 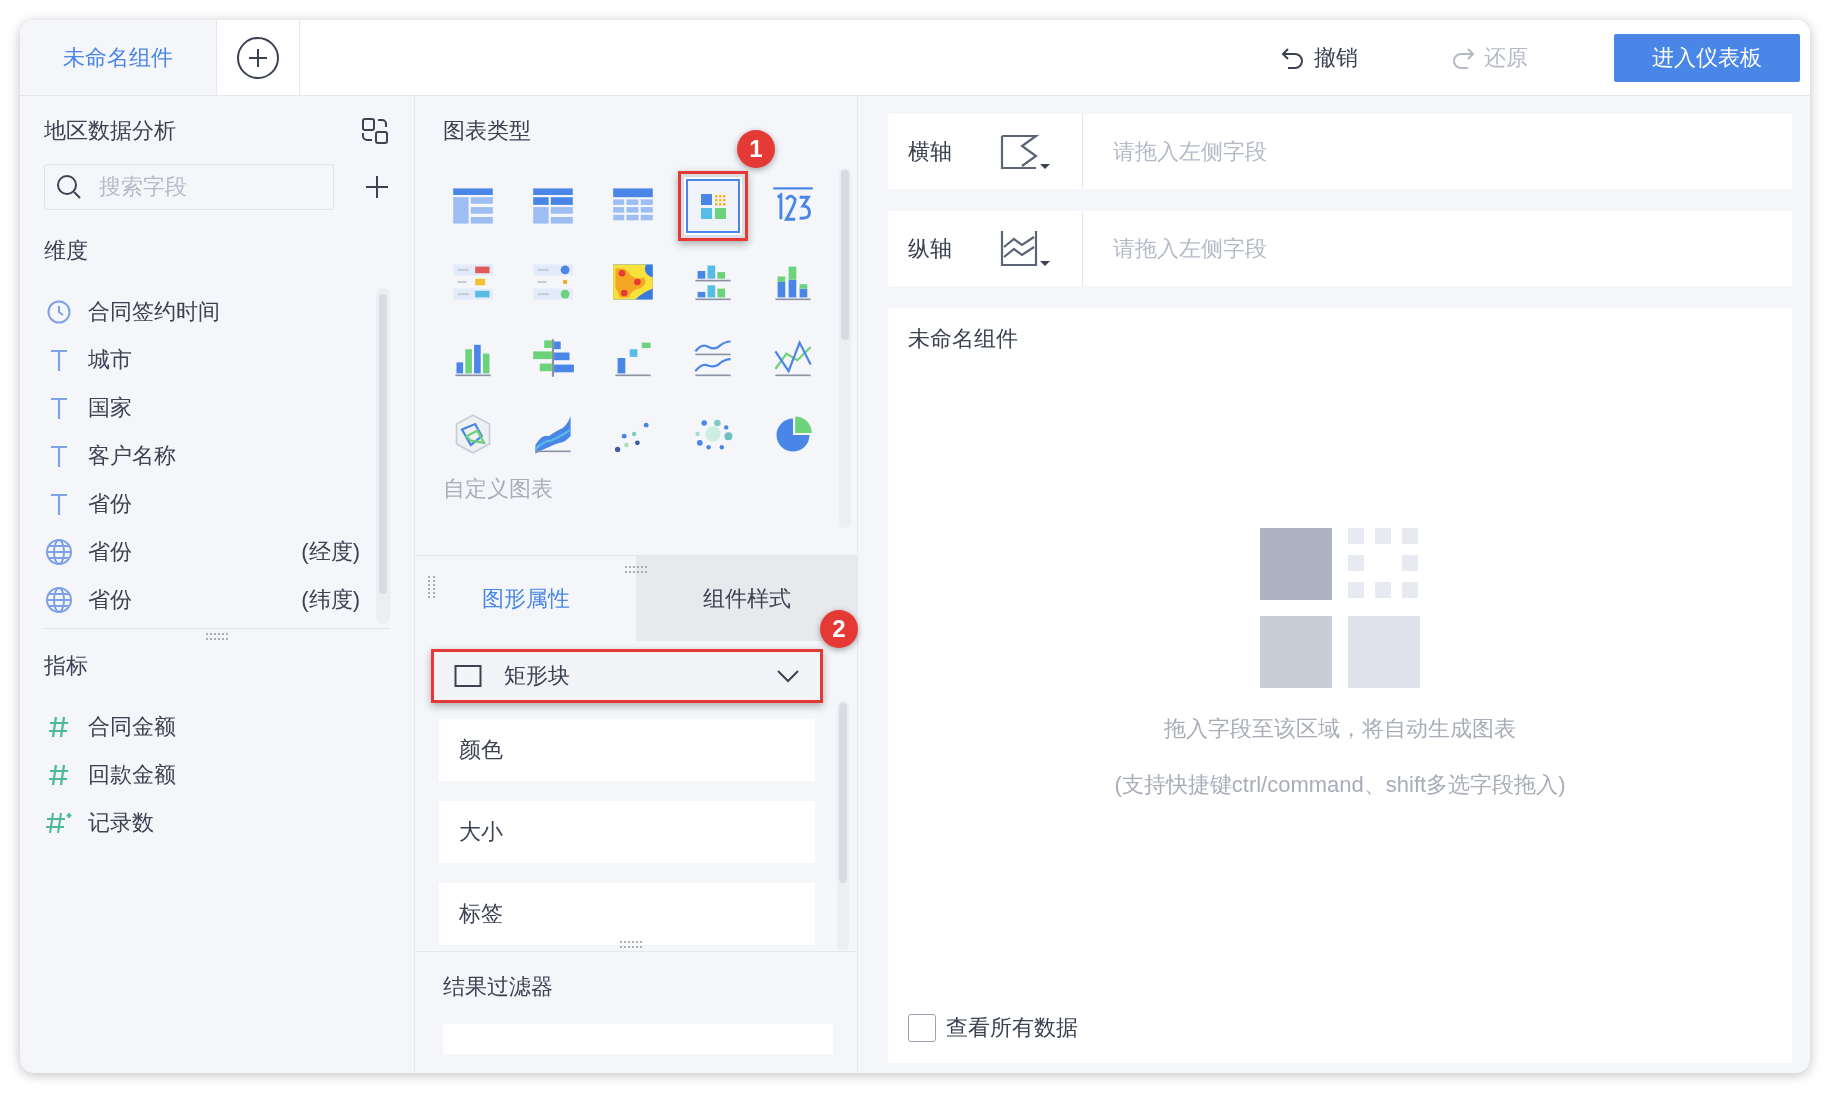 I want to click on undo-icon, so click(x=1293, y=57).